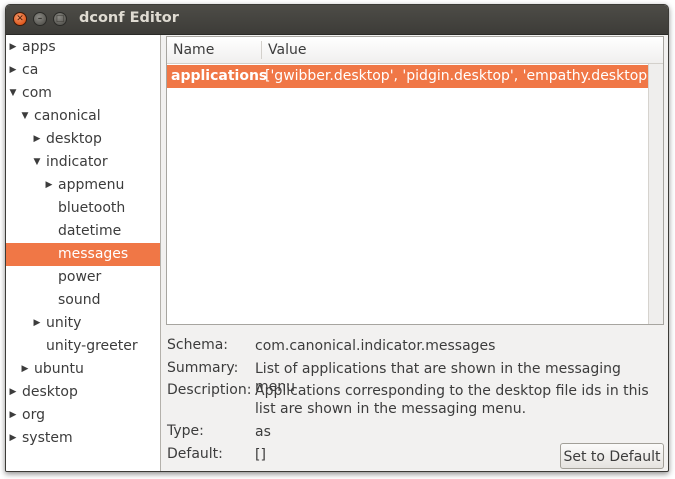 Image resolution: width=675 pixels, height=479 pixels. Describe the element at coordinates (80, 277) in the screenshot. I see `tree-item-label: power` at that location.